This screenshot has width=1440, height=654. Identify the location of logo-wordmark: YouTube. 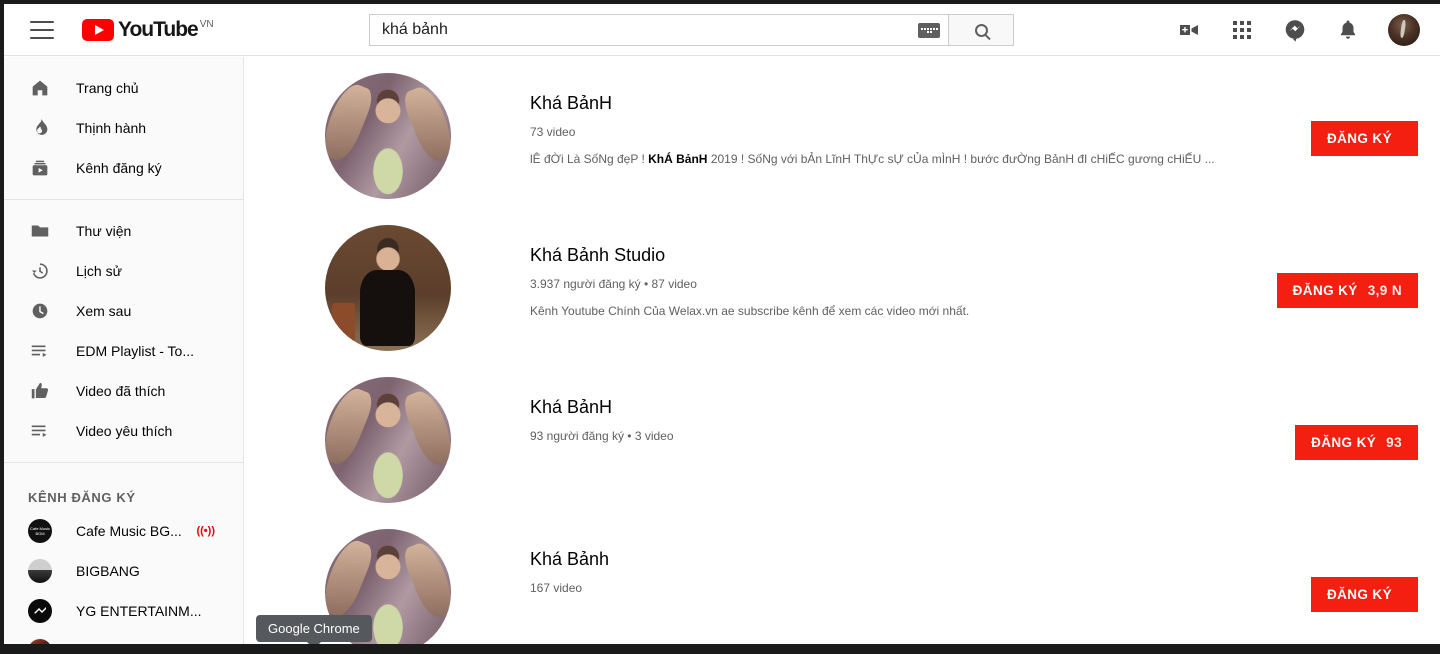
(158, 29).